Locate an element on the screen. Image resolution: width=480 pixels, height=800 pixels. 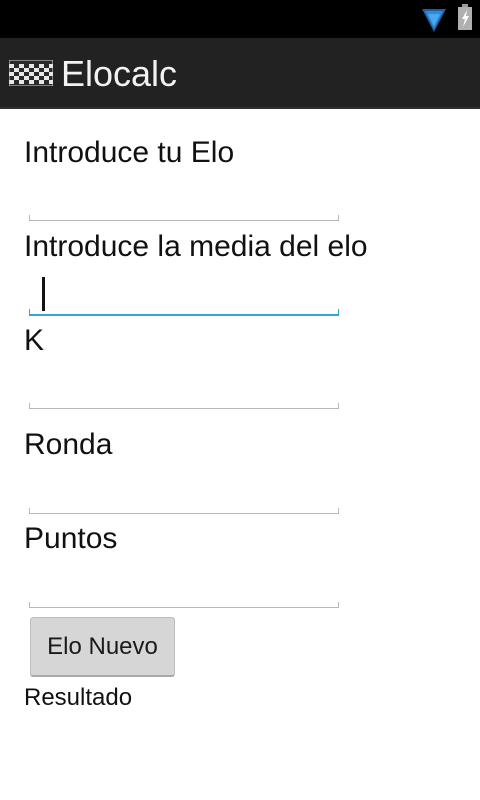
ronda-field is located at coordinates (184, 507).